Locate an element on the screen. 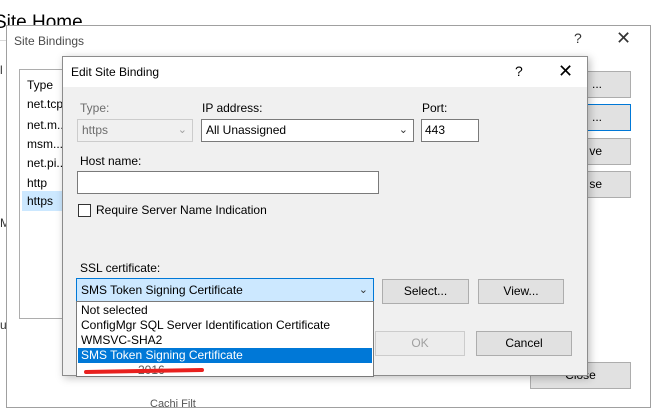  type-label: Type: is located at coordinates (95, 108).